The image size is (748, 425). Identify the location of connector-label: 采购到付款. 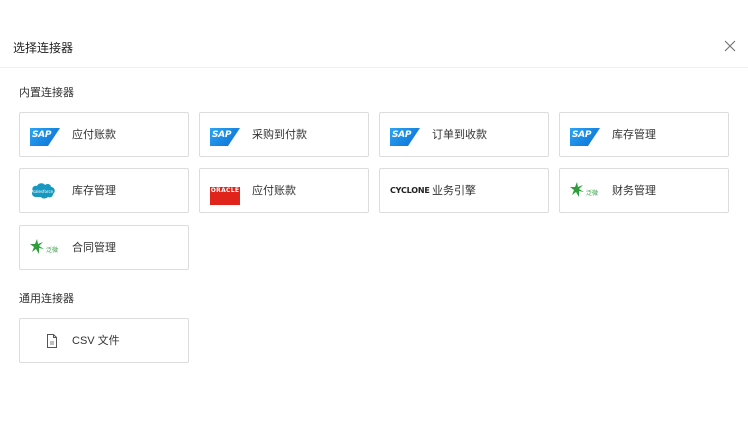
(279, 135).